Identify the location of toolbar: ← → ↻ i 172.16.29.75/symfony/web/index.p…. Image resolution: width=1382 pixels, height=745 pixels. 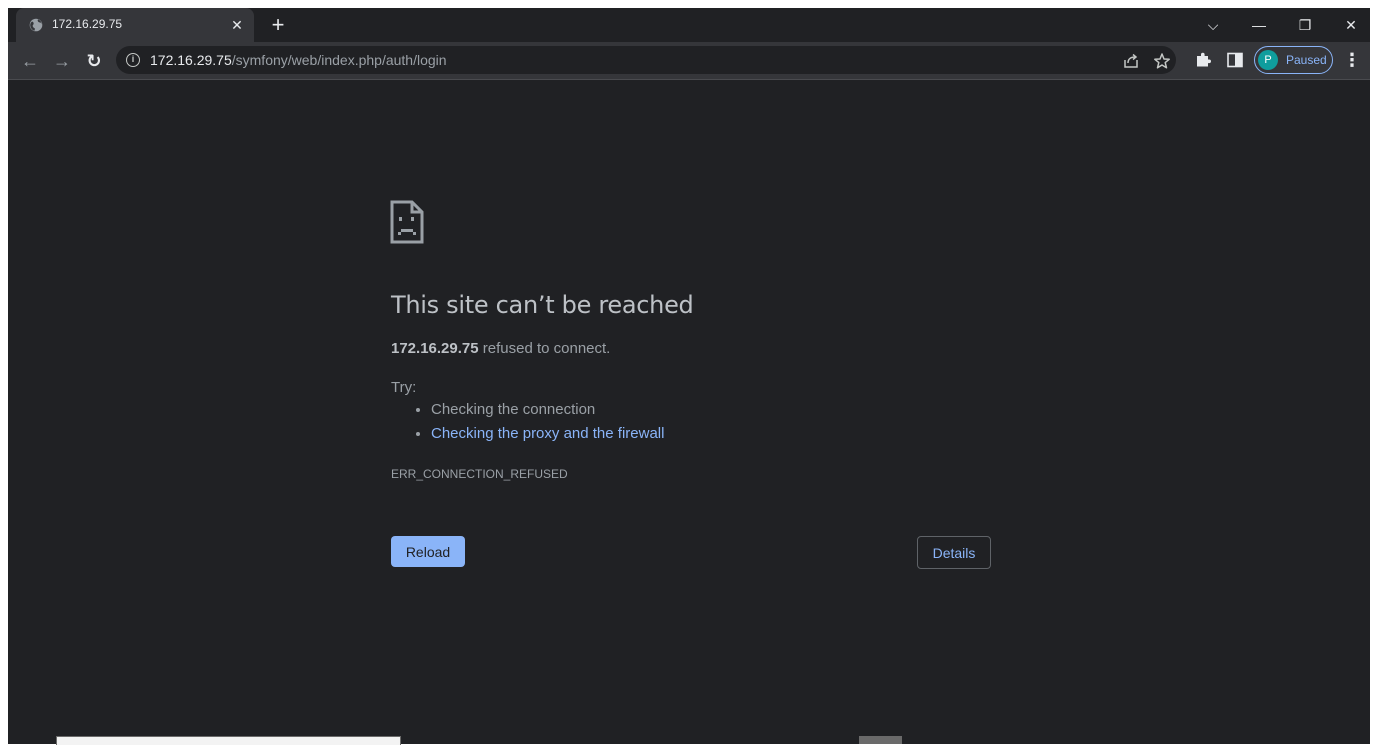
(689, 61).